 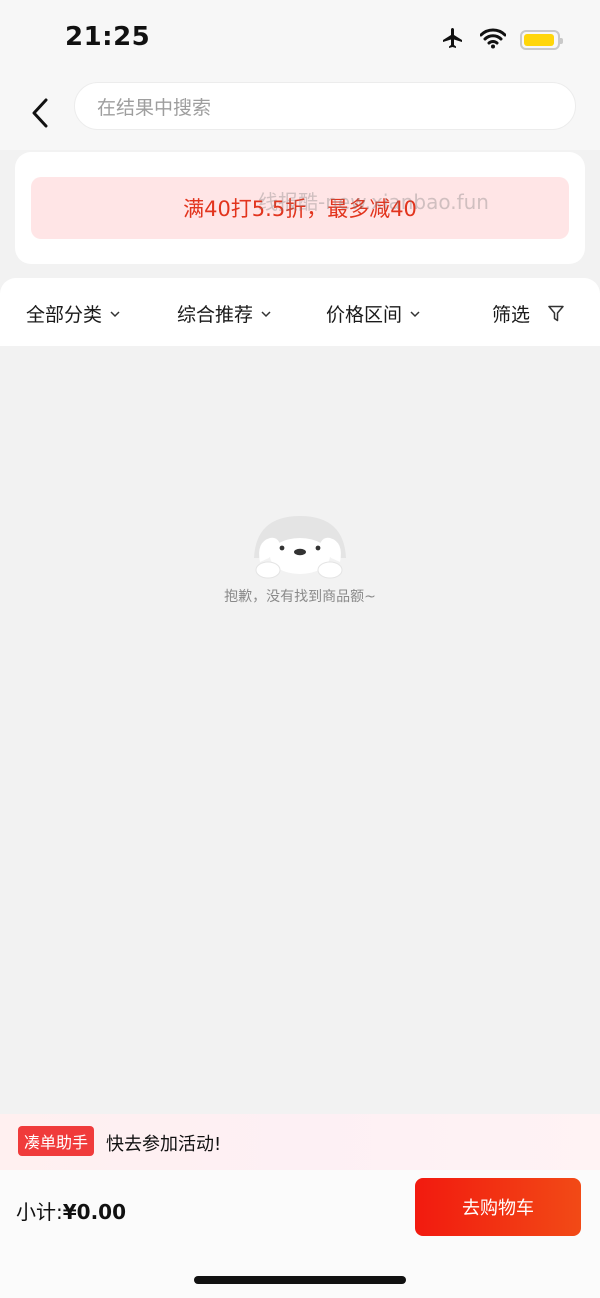 What do you see at coordinates (373, 202) in the screenshot?
I see `watermark: 线报酷-new.xianbao.fun` at bounding box center [373, 202].